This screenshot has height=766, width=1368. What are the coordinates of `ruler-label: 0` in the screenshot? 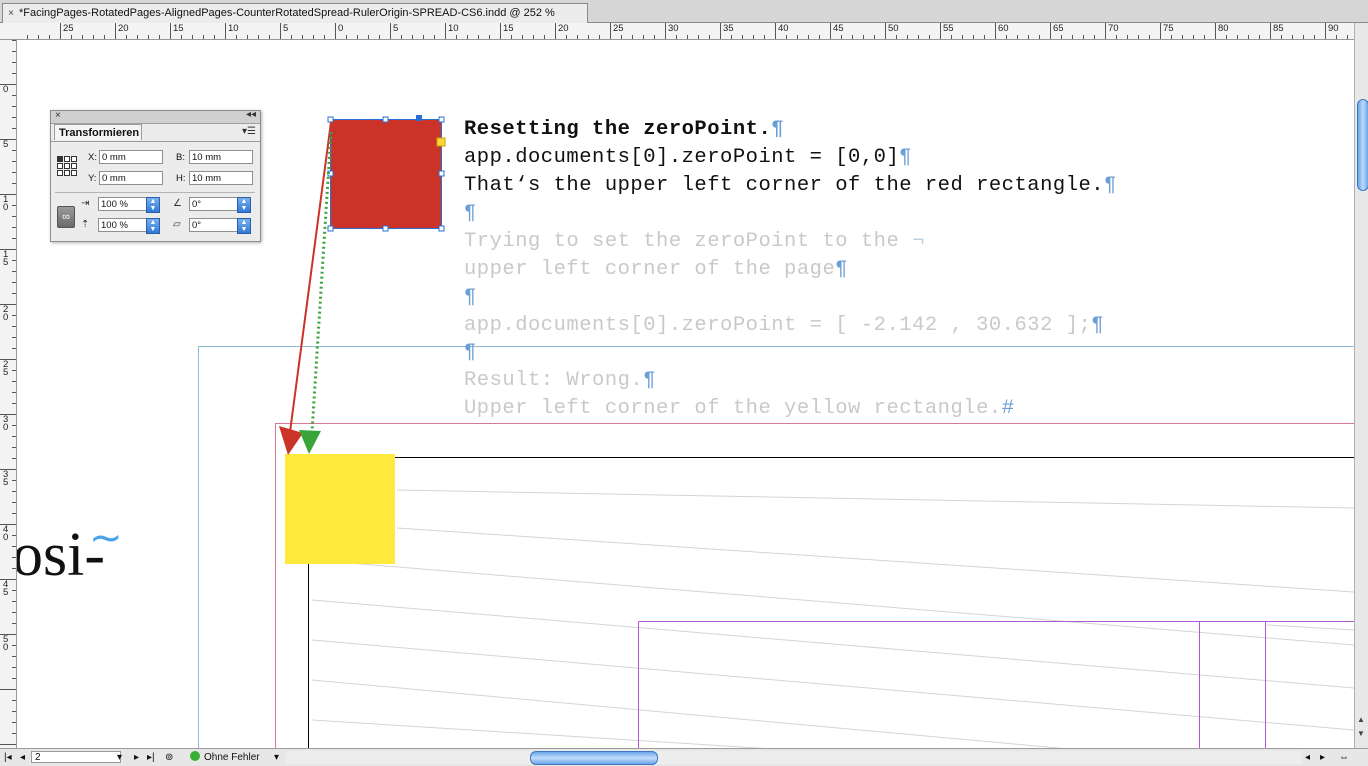 It's located at (6, 89).